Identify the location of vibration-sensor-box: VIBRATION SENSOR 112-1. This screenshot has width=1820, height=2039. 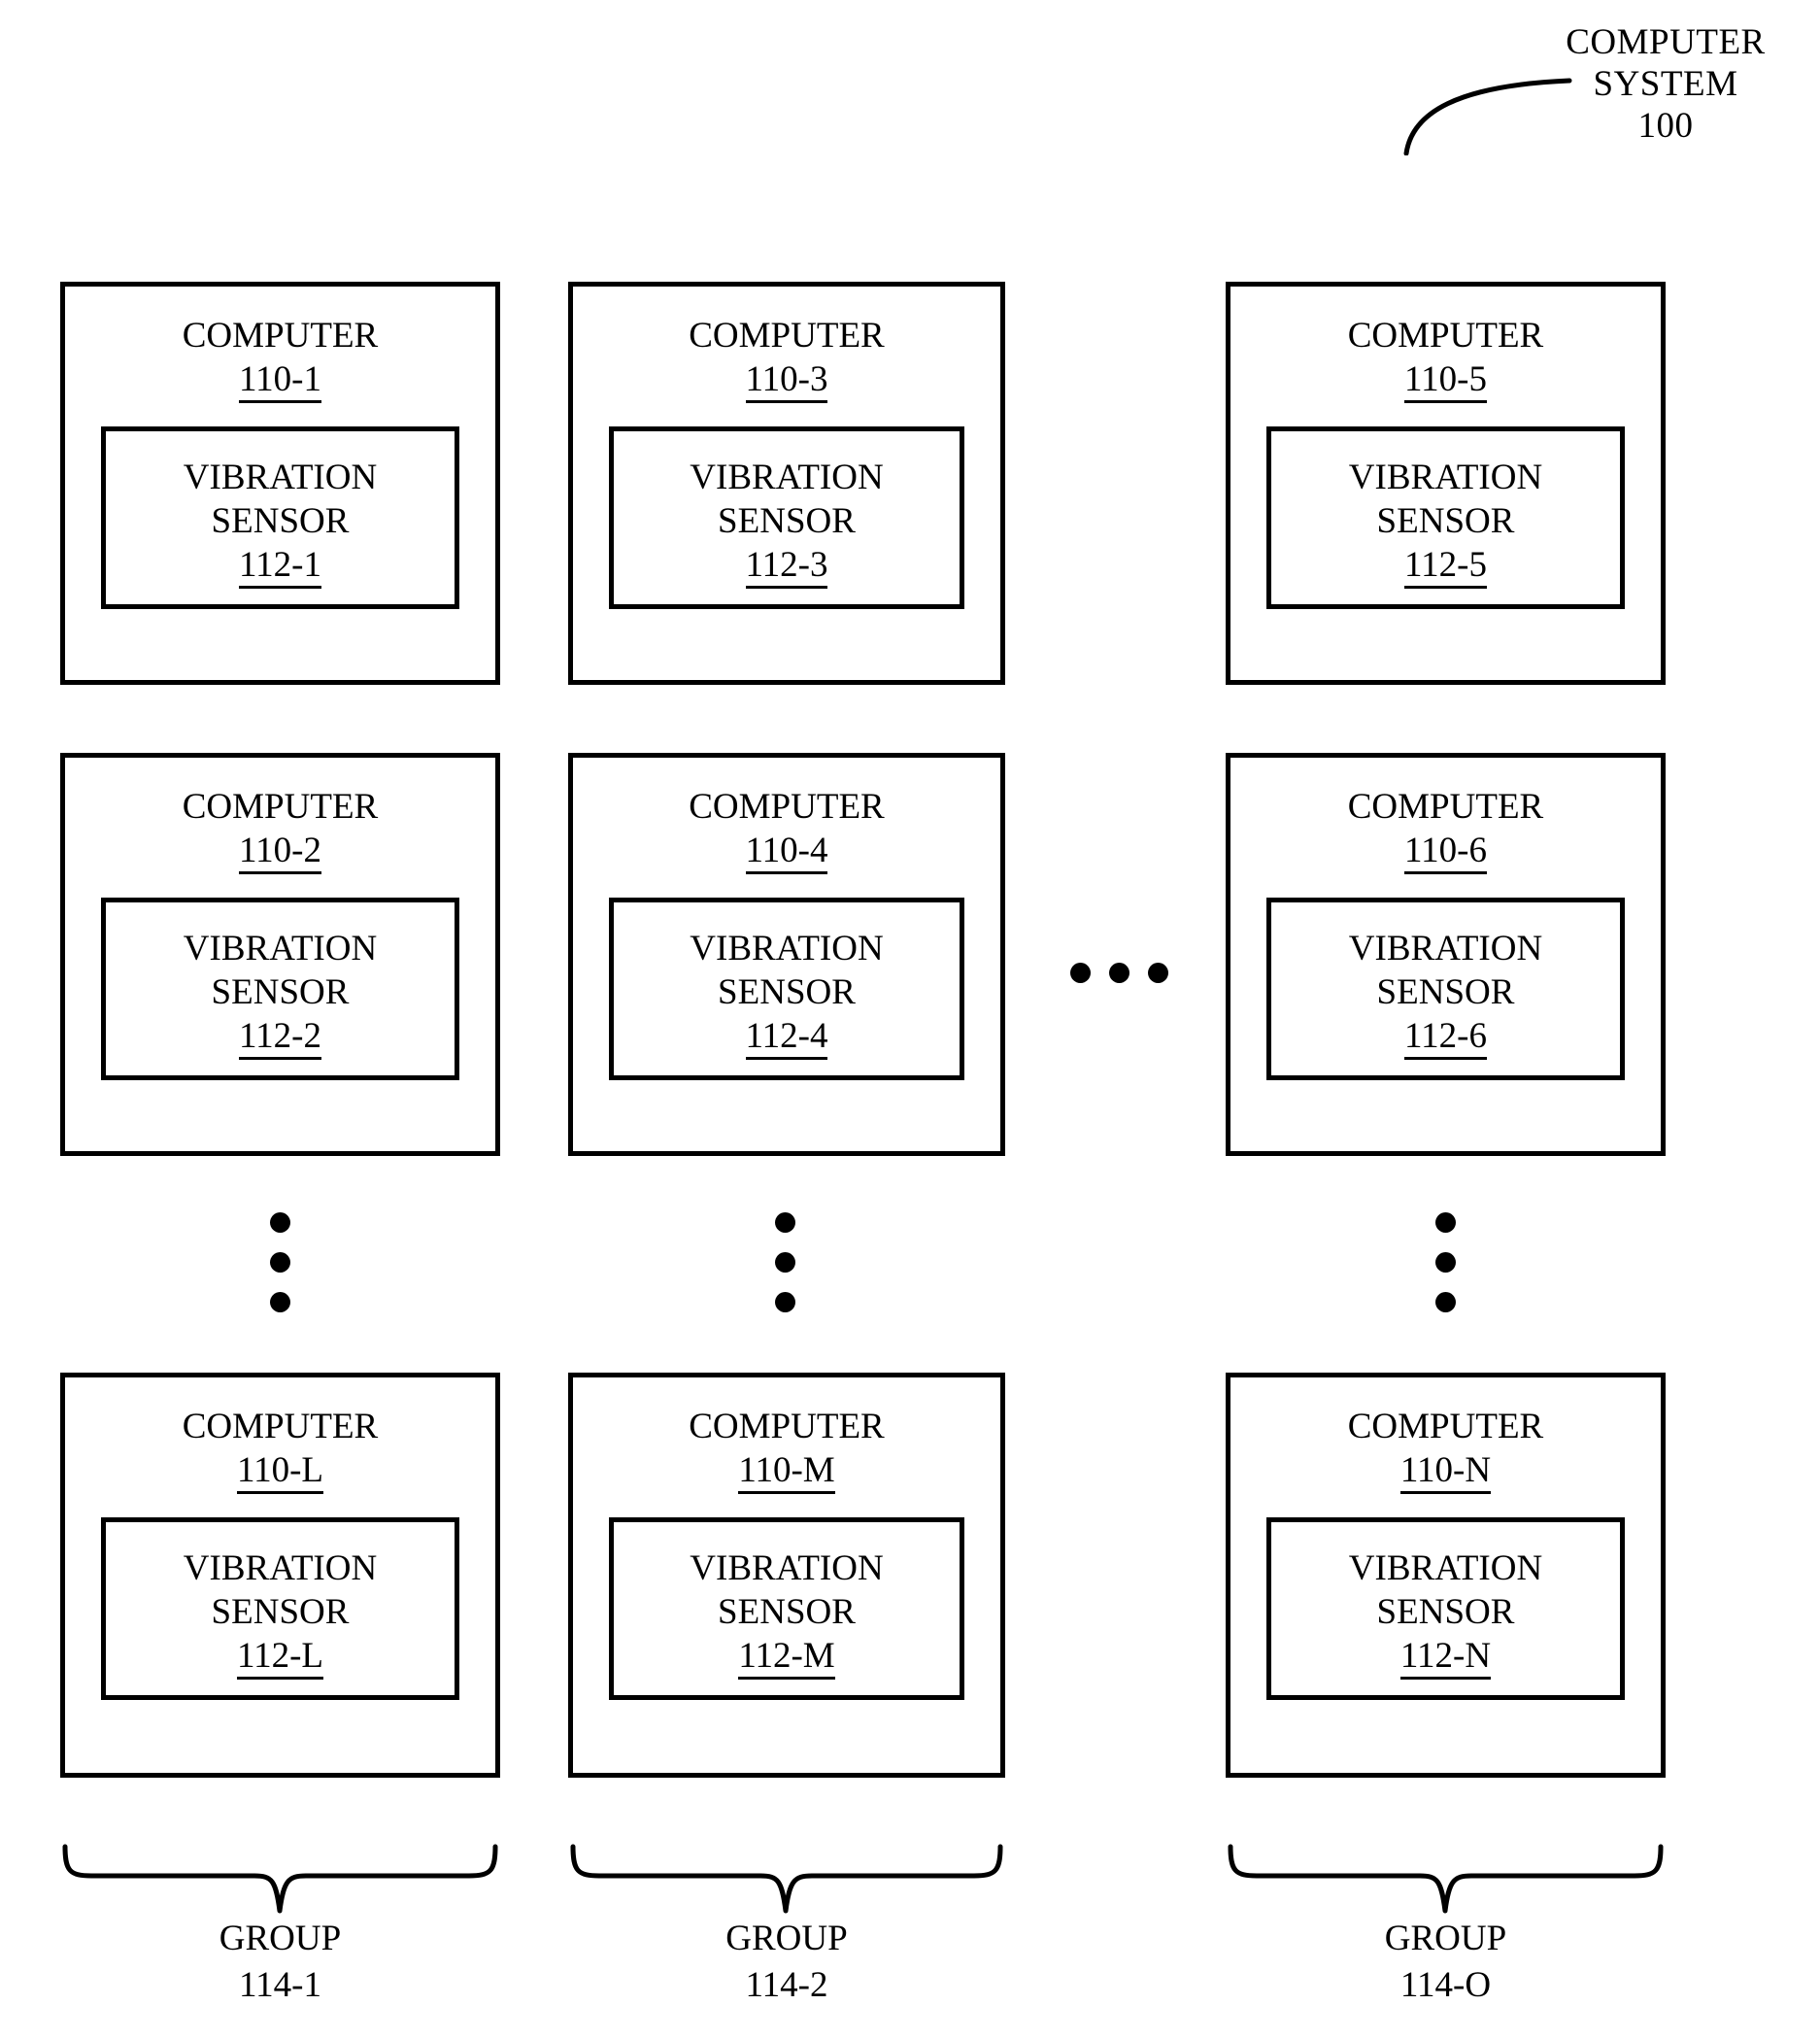
(280, 517).